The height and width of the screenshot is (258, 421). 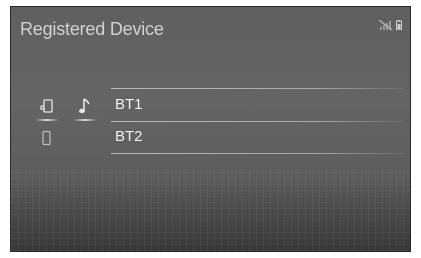 I want to click on device-name: BT2, so click(x=129, y=136).